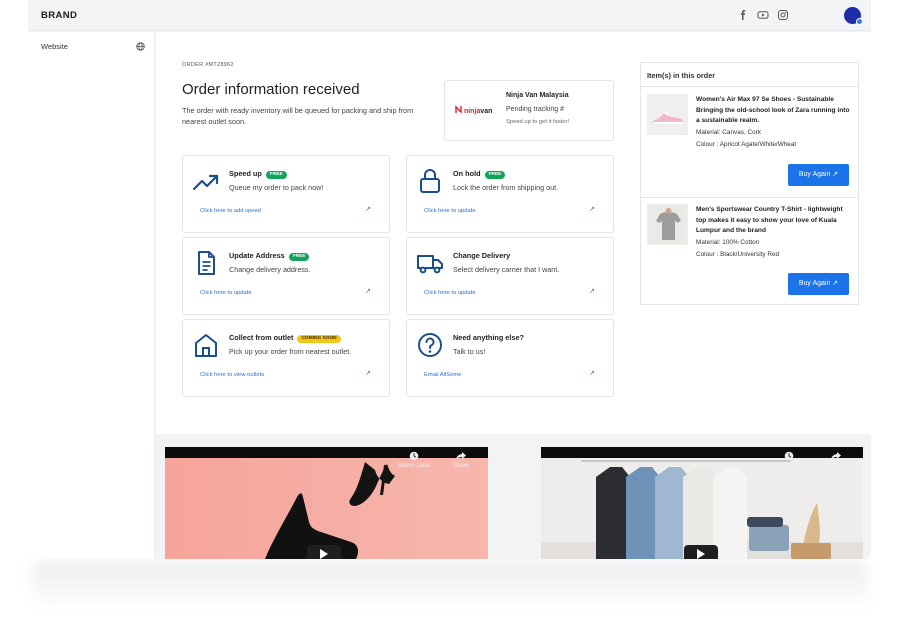 This screenshot has width=897, height=627. Describe the element at coordinates (746, 144) in the screenshot. I see `item-colour: Colour : Apricot Agate/White/Wheat` at that location.